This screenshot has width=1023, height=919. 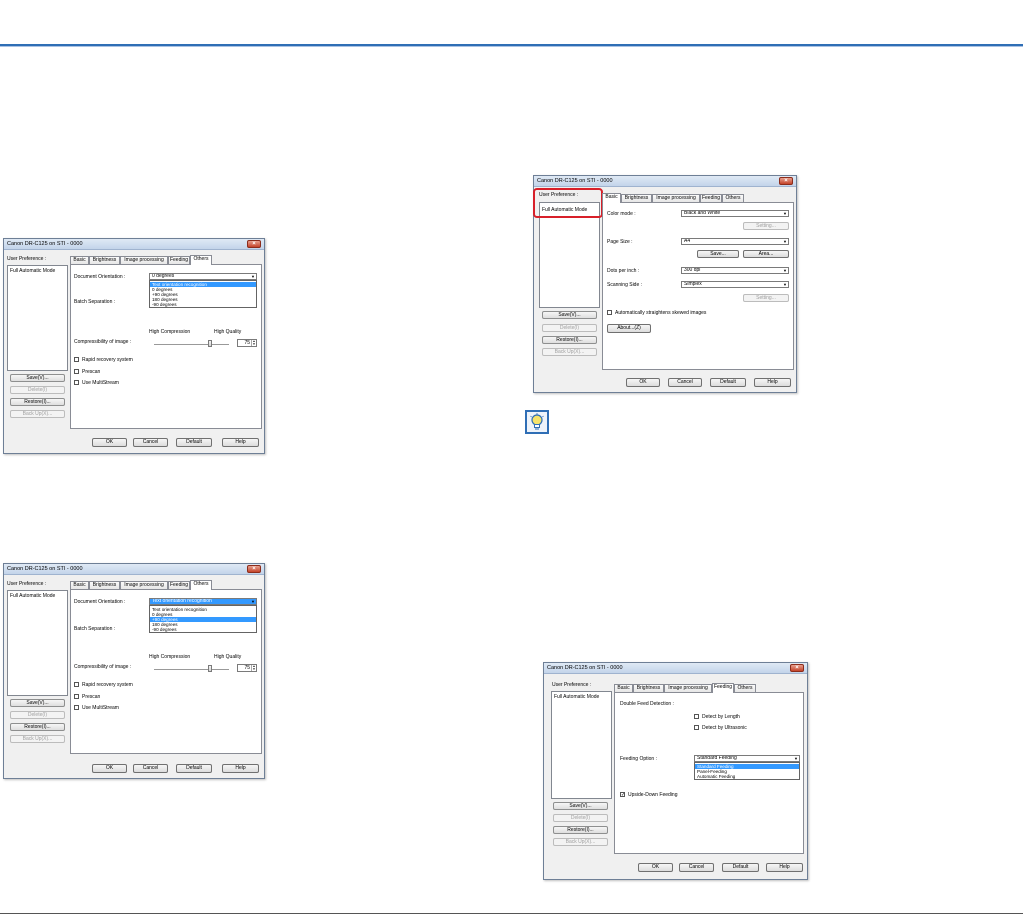 I want to click on feeding-option-combo: Standard Feeding ▼, so click(x=747, y=758).